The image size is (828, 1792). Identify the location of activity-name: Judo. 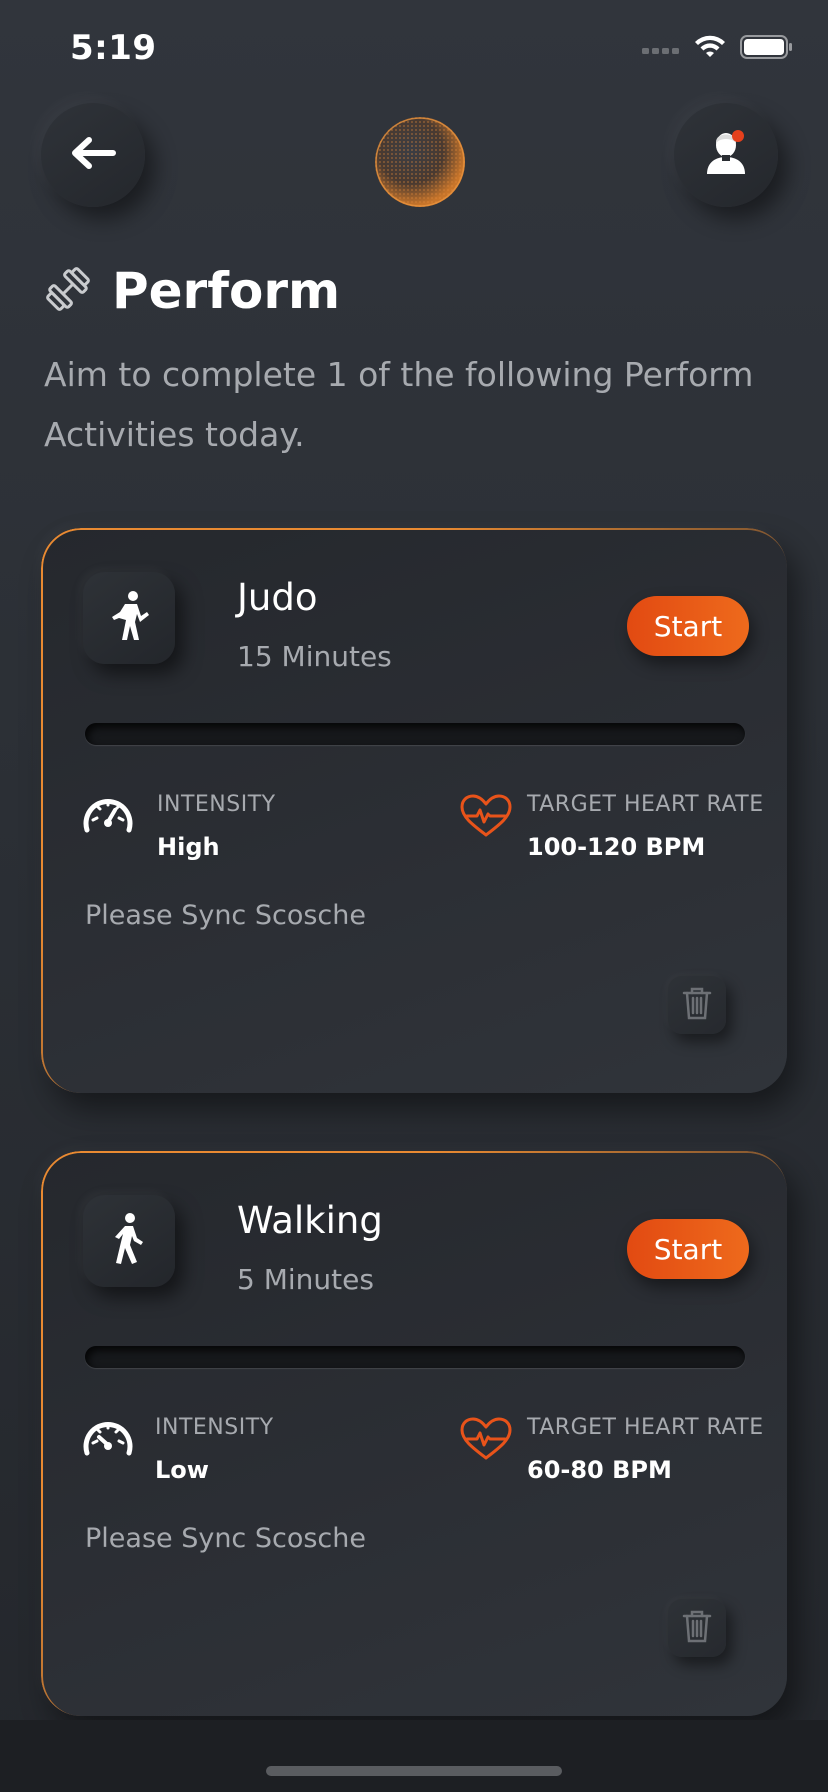
(277, 597).